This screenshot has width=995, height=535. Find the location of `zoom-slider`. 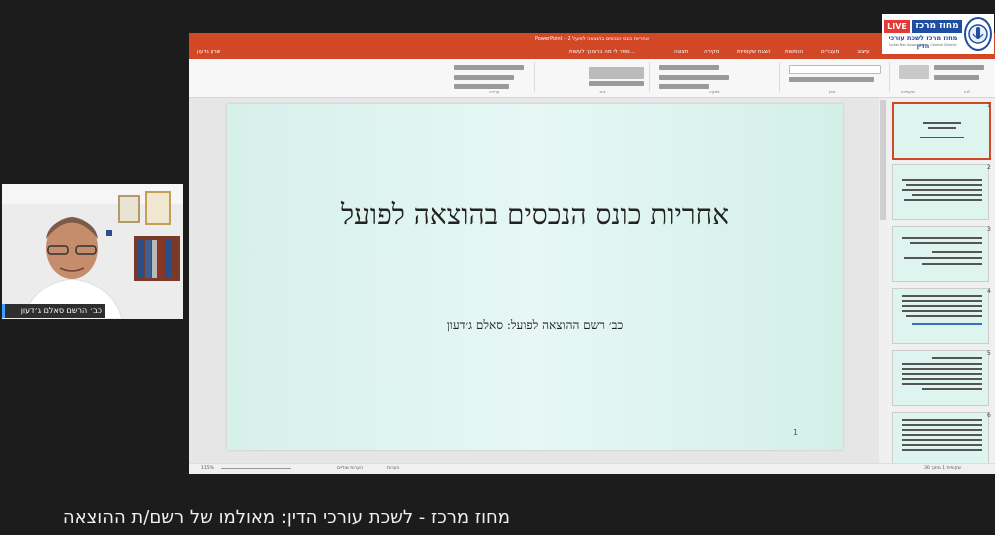

zoom-slider is located at coordinates (256, 468).